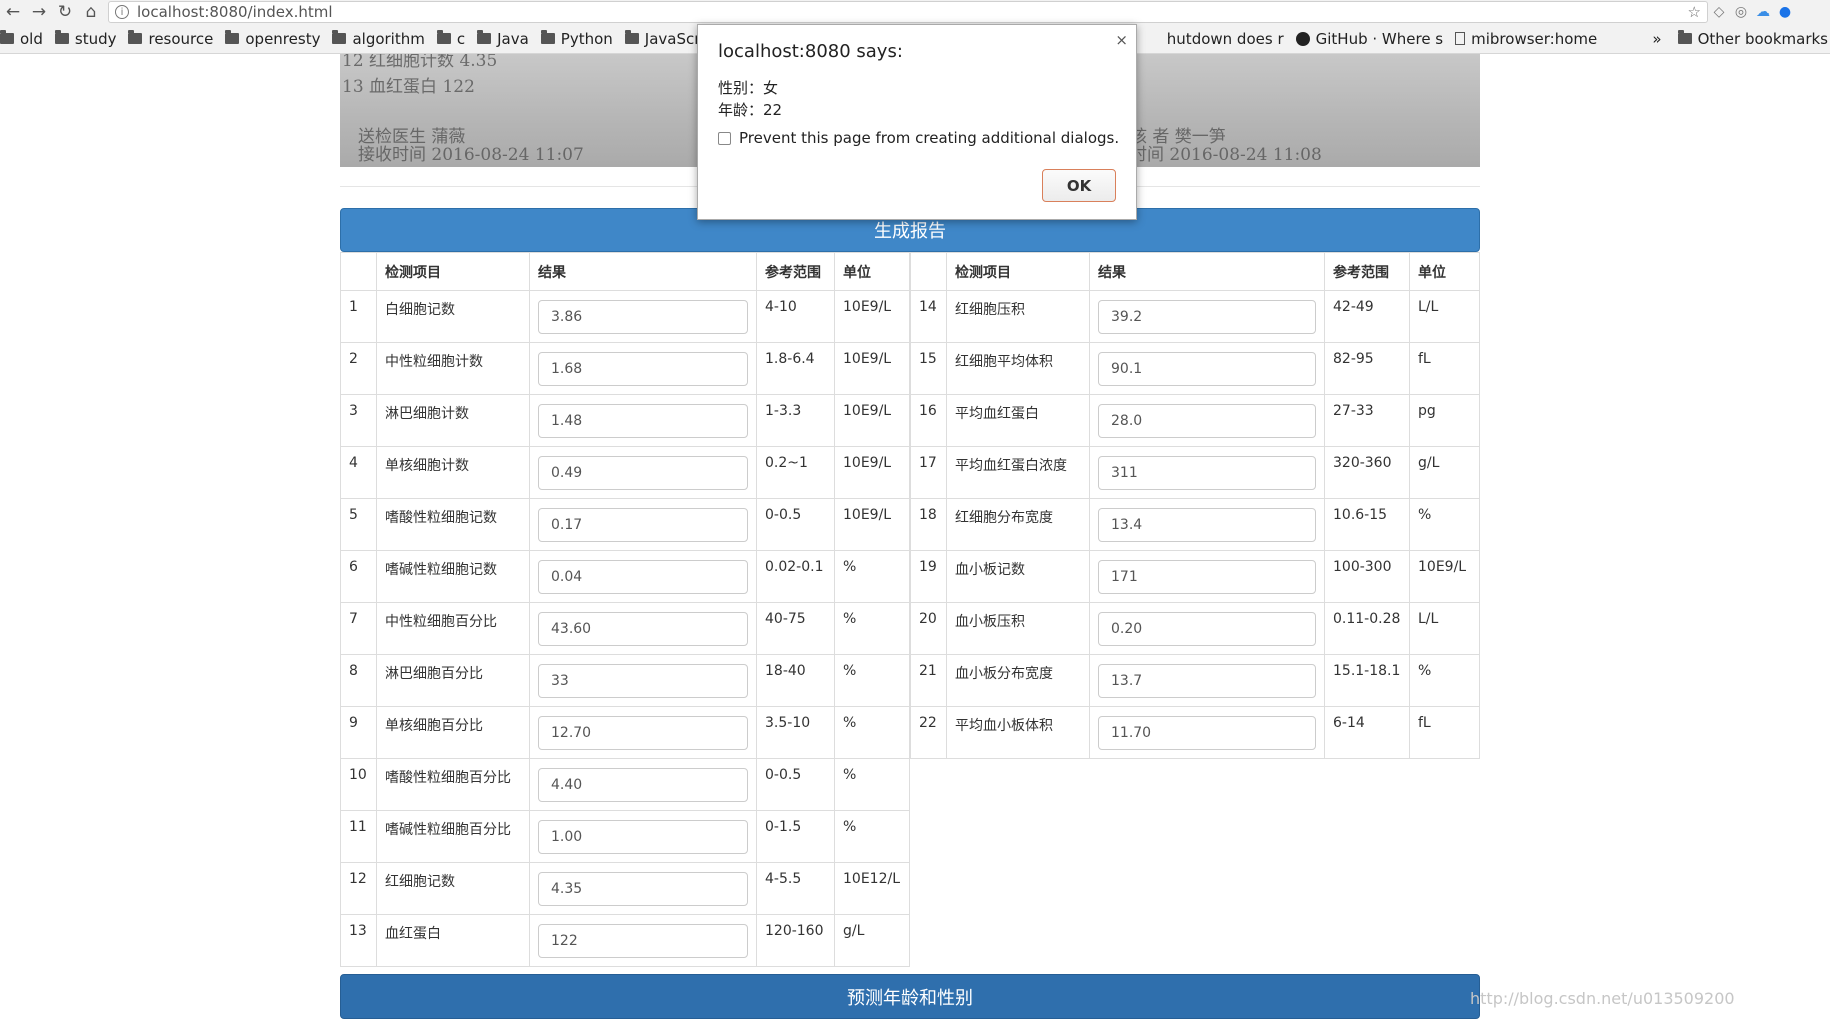 This screenshot has width=1830, height=1019. Describe the element at coordinates (65, 12) in the screenshot. I see `reload-icon: ↻` at that location.